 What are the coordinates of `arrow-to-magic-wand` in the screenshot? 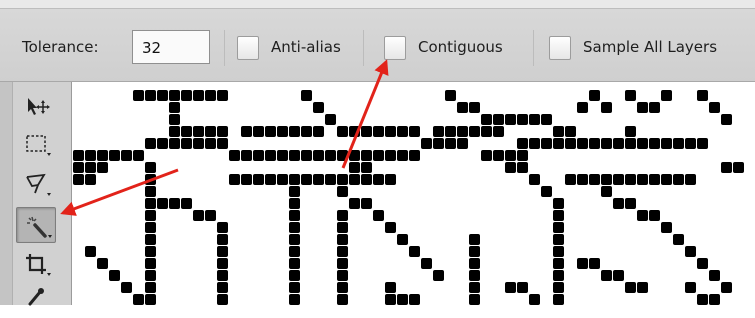 It's located at (119, 192).